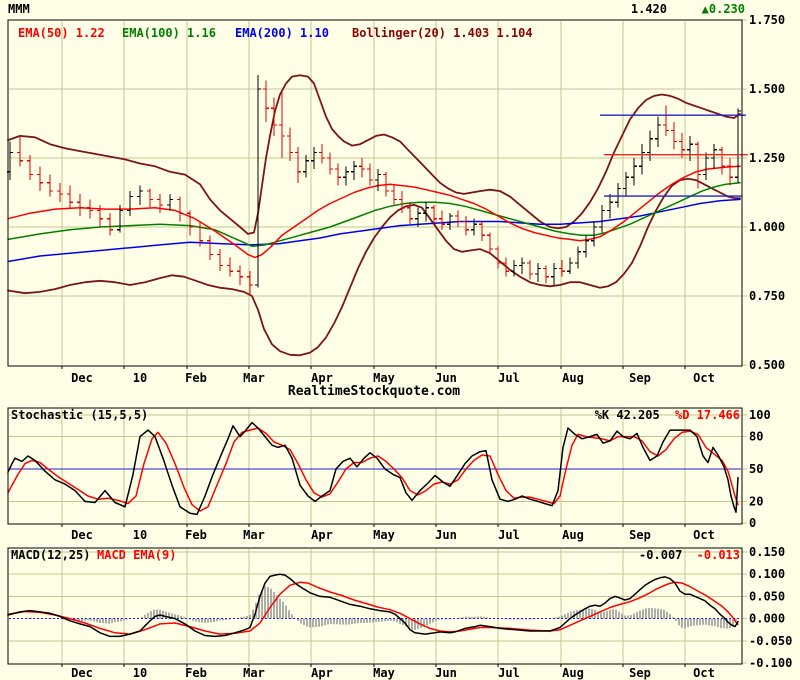  Describe the element at coordinates (380, 535) in the screenshot. I see `stochastic-panel-x-axis: Dec 10 Feb Mar Apr May Jun Jul Aug Sep Oct` at that location.